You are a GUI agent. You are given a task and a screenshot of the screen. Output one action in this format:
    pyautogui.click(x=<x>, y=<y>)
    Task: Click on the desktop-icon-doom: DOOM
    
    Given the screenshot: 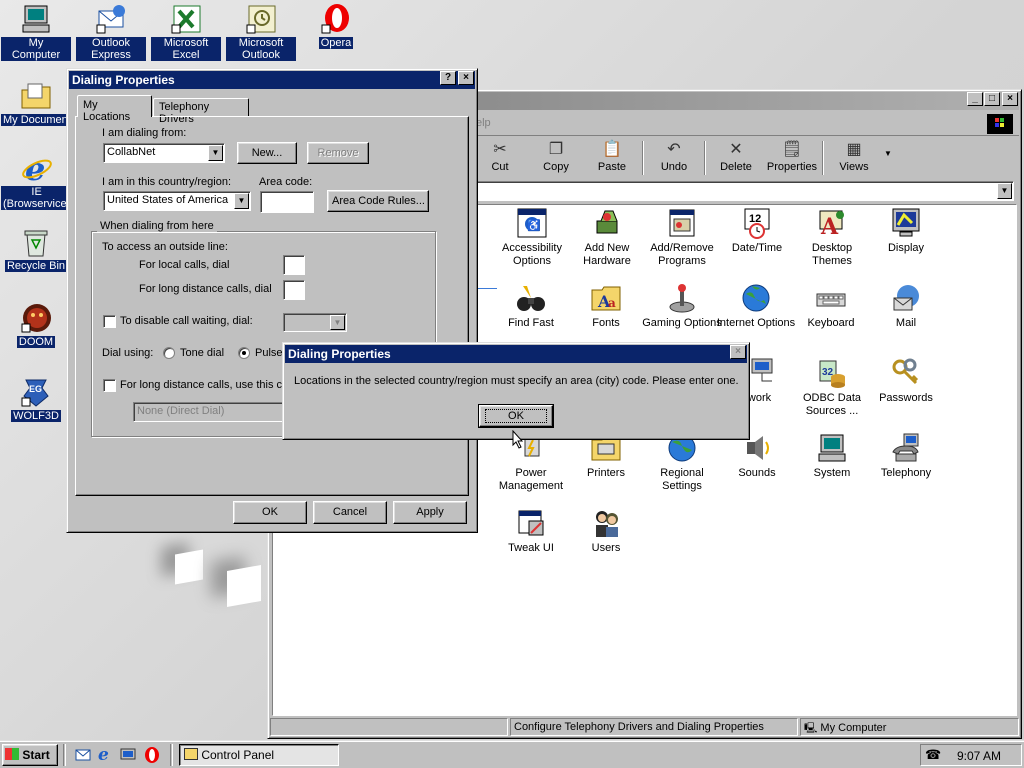 What is the action you would take?
    pyautogui.click(x=36, y=325)
    